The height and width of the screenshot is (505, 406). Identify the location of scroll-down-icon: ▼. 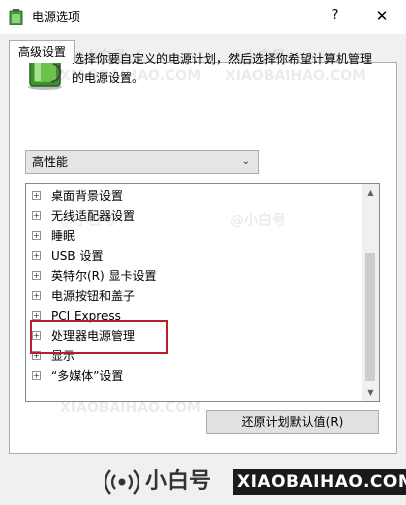
(370, 392).